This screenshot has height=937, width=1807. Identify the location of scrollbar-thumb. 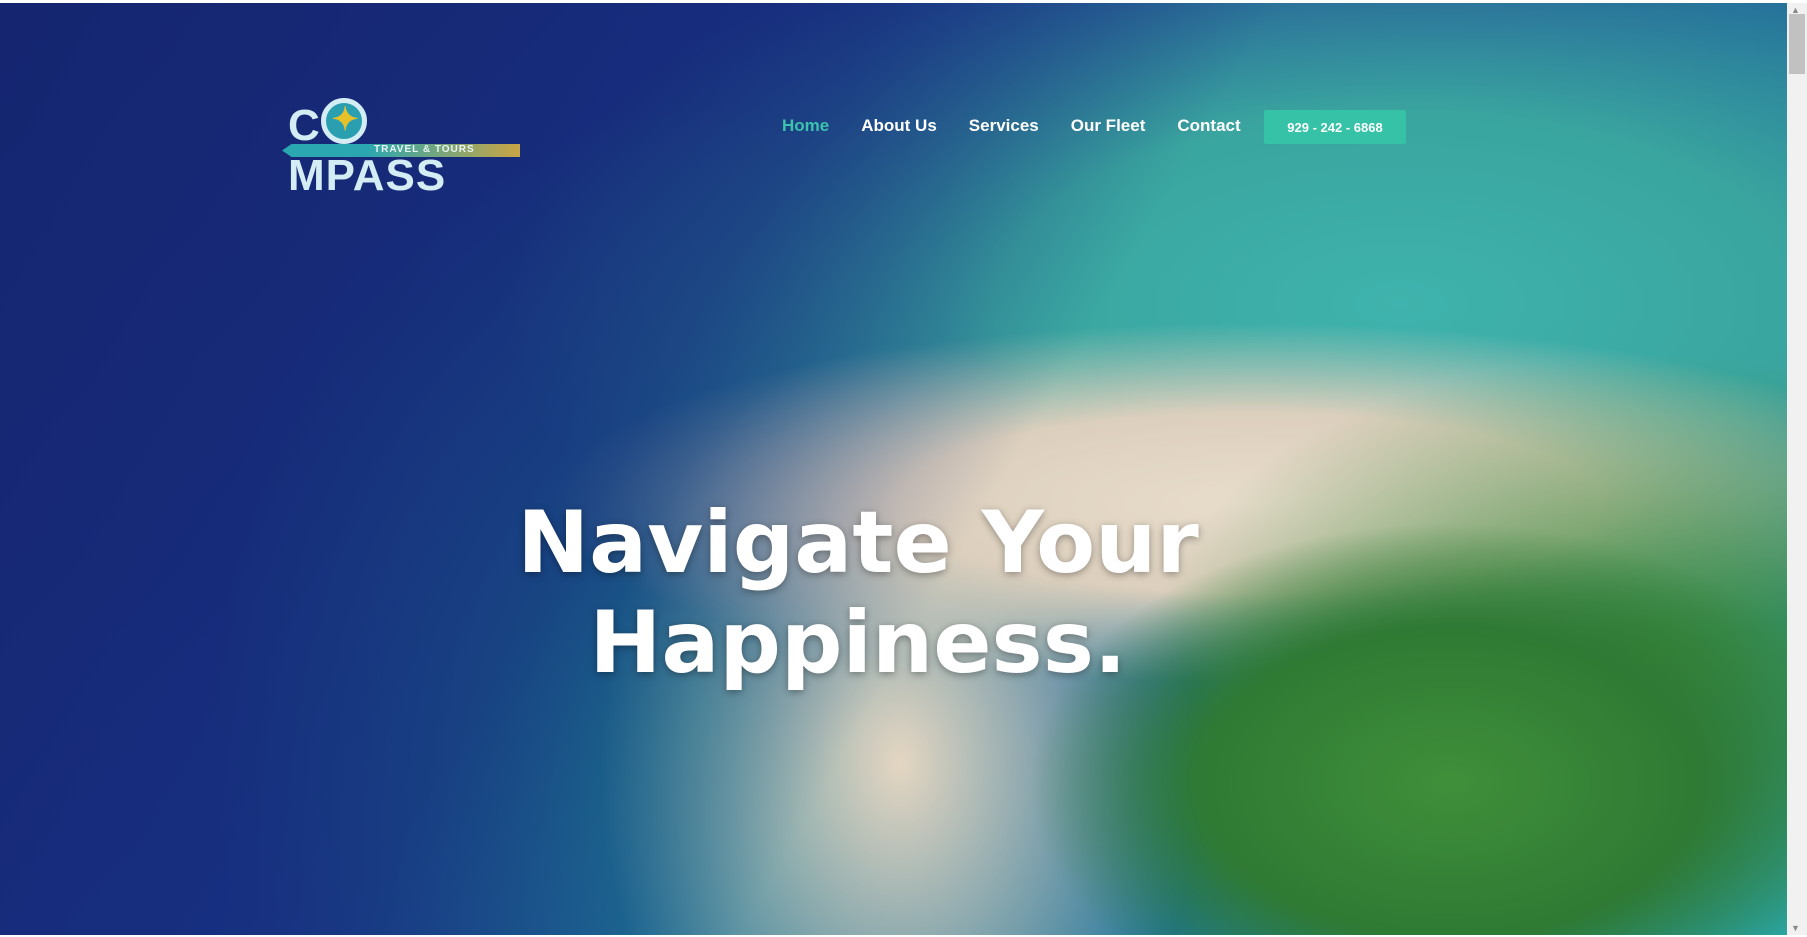
(1797, 44).